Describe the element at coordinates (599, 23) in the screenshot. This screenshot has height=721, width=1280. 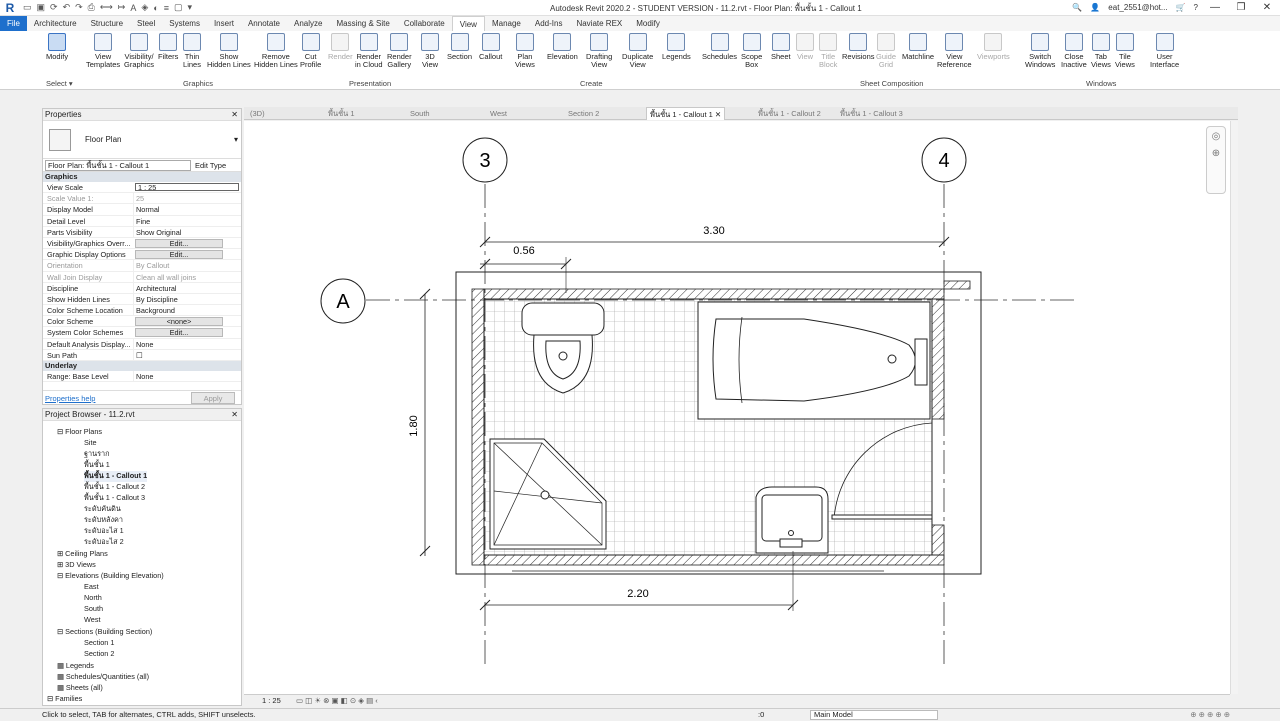
I see `tab-naviate-rex: Naviate REX` at that location.